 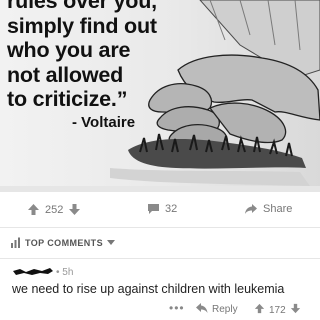 What do you see at coordinates (202, 309) in the screenshot?
I see `reply-arrow-icon` at bounding box center [202, 309].